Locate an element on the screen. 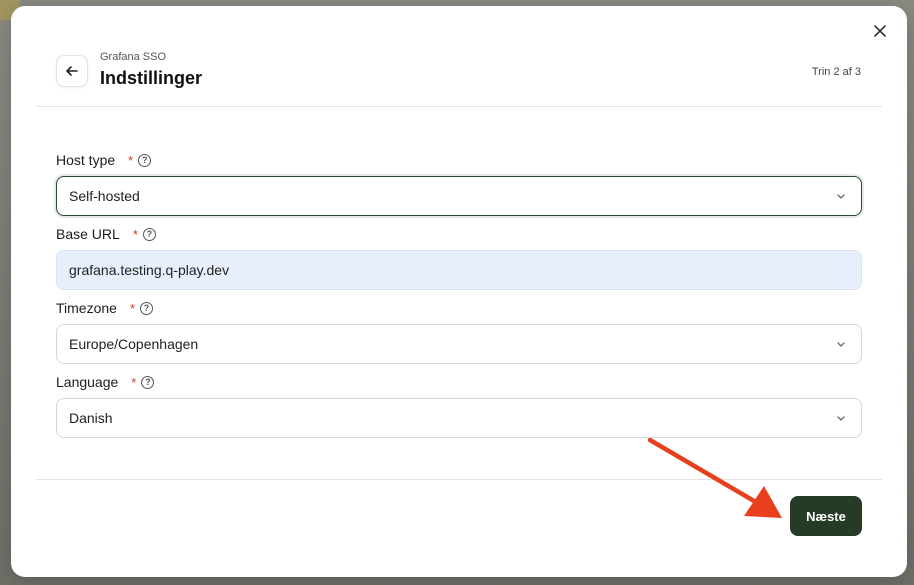 Image resolution: width=914 pixels, height=585 pixels. language-value: Danish is located at coordinates (91, 418).